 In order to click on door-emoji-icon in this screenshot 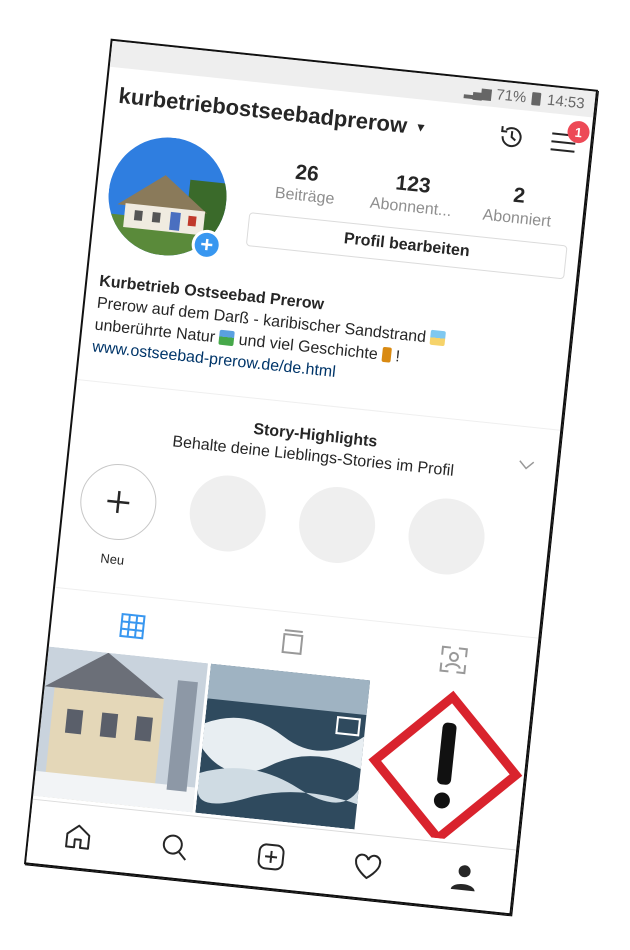, I will do `click(386, 354)`.